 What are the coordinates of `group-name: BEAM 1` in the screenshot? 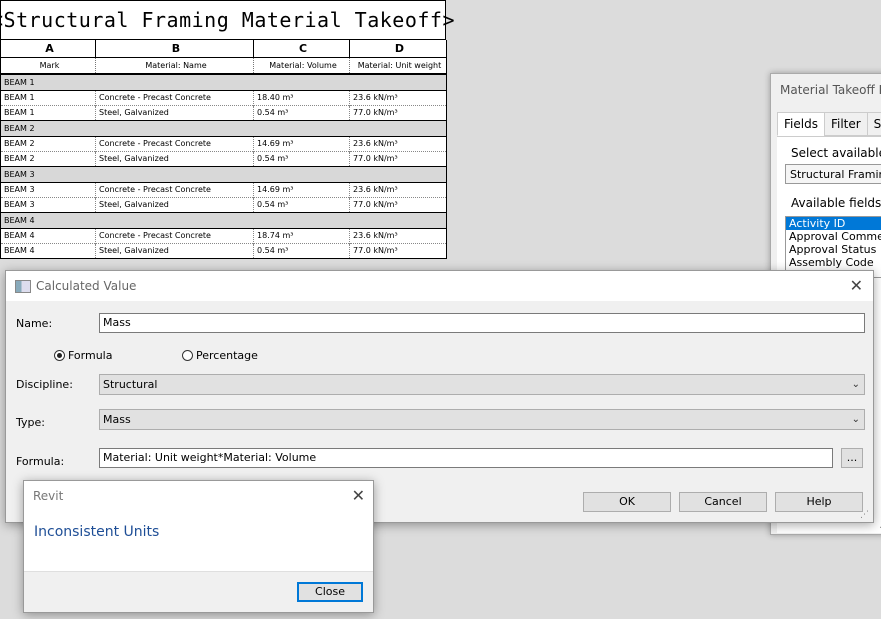 It's located at (223, 82).